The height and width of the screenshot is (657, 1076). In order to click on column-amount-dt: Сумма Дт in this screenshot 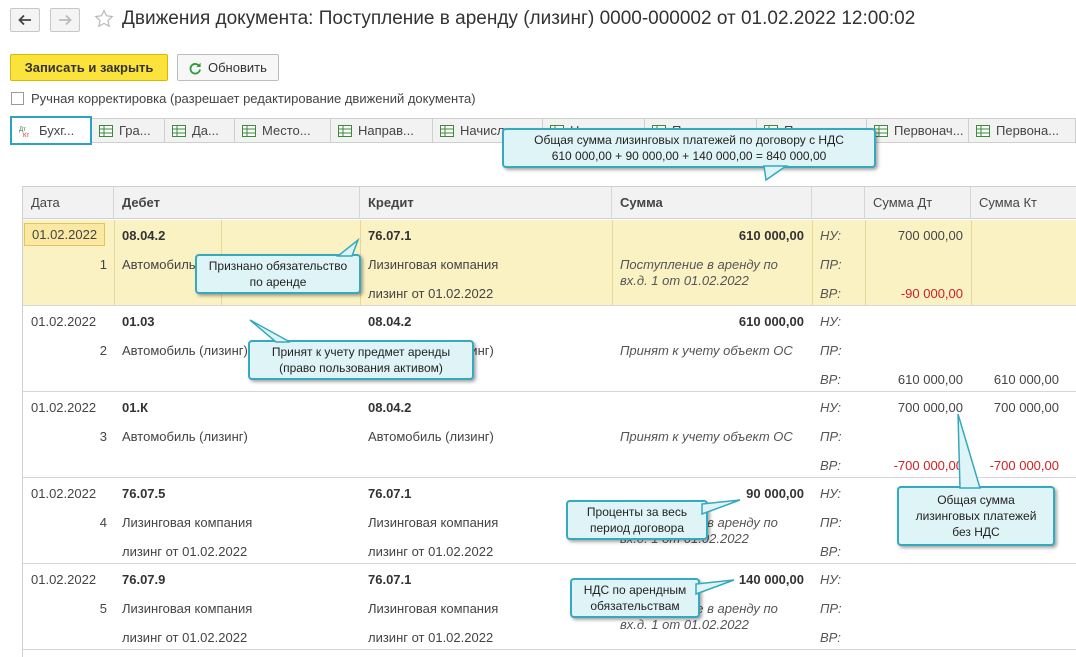, I will do `click(918, 203)`.